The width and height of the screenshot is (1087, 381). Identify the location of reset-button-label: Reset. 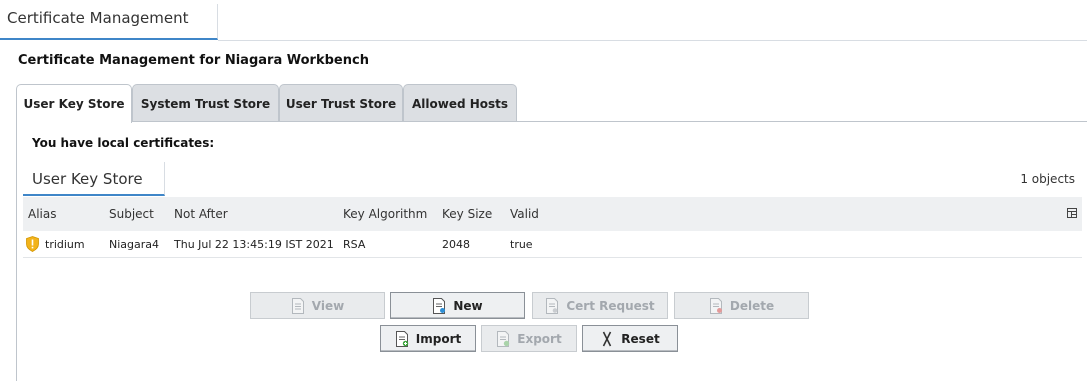
(640, 338).